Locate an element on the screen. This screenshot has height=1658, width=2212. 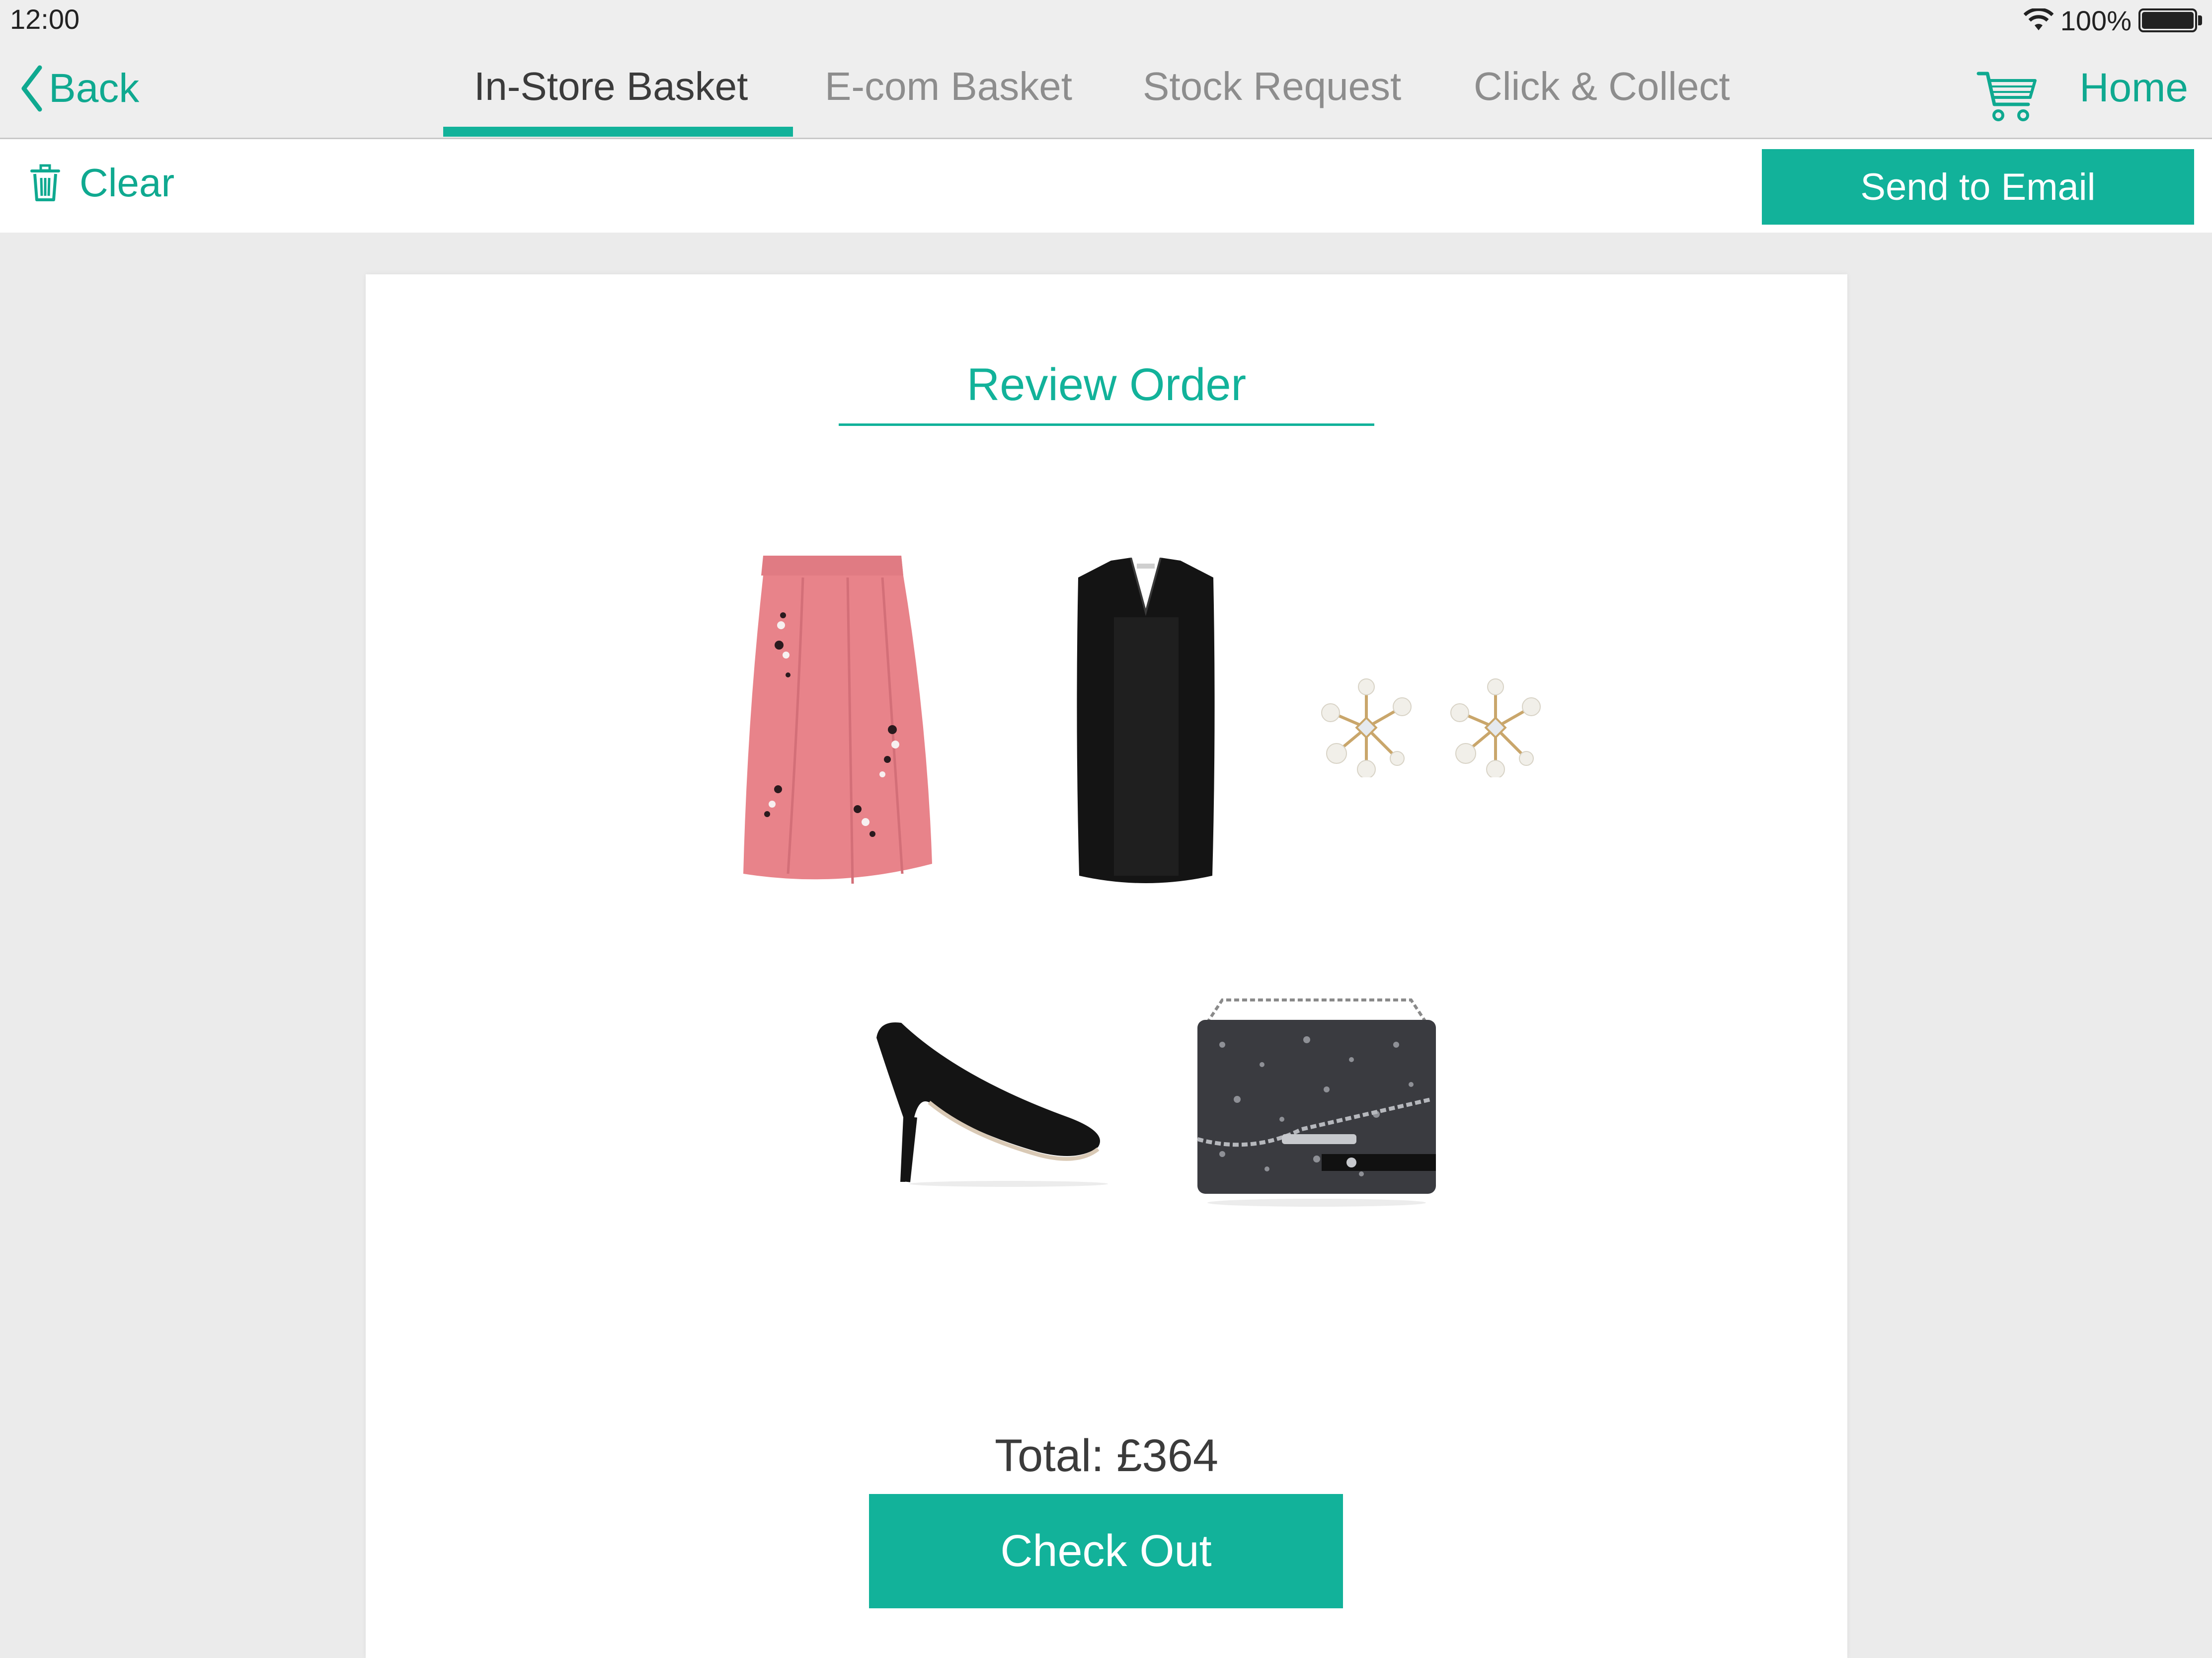
tab-e-com-basket: E-com Basket is located at coordinates (948, 87).